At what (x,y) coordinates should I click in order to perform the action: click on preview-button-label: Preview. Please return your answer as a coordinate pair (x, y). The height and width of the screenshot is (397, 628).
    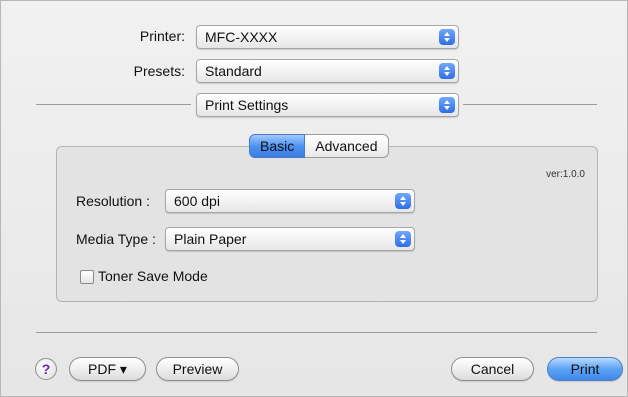
    Looking at the image, I should click on (197, 369).